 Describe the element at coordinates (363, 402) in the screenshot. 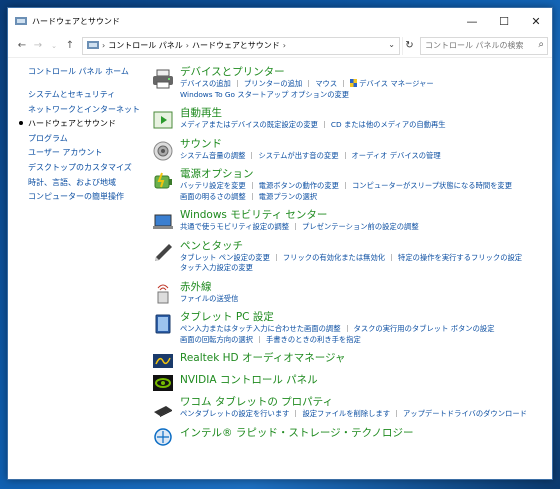

I see `category-title: ワコム タブレットの プロパティ` at that location.